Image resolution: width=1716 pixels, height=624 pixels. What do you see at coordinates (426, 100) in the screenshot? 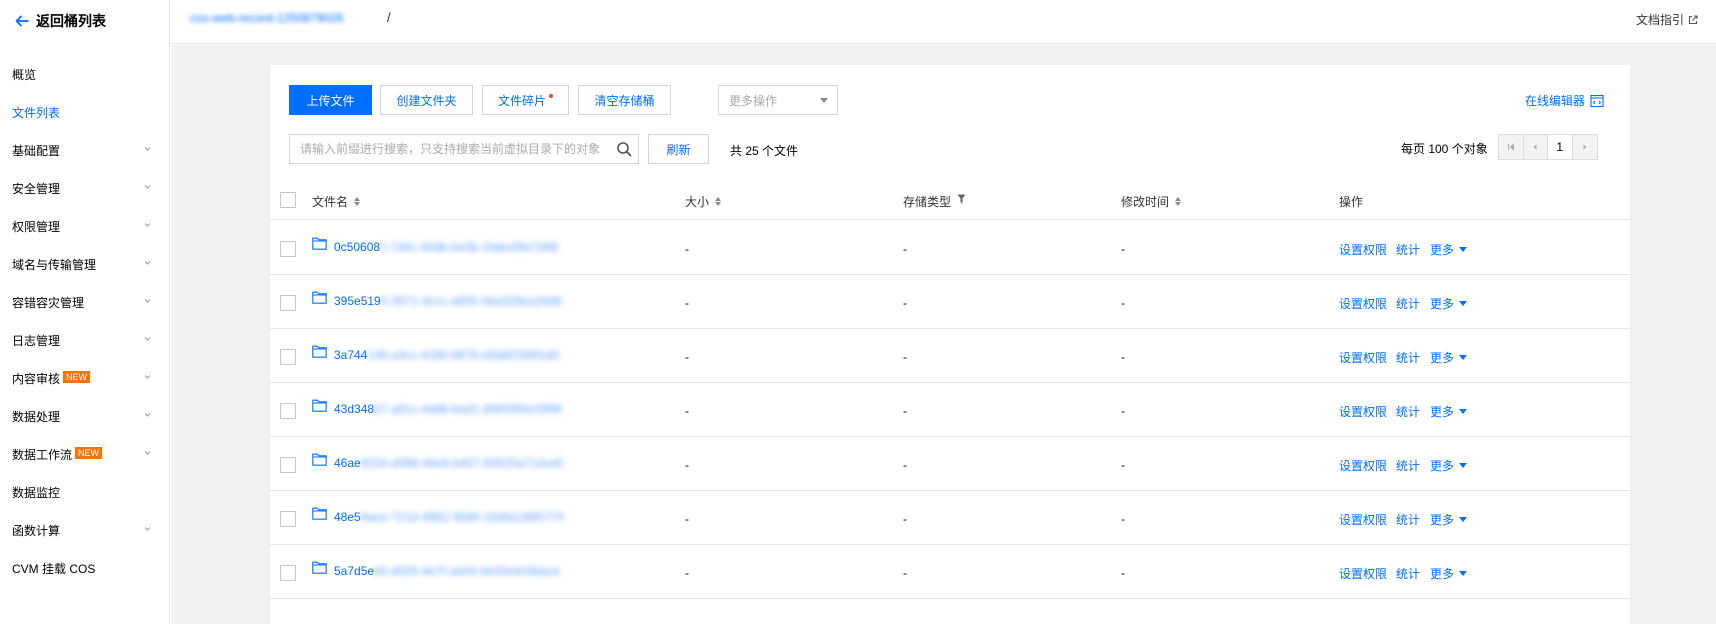
I see `create-folder-button: 创建文件夹` at bounding box center [426, 100].